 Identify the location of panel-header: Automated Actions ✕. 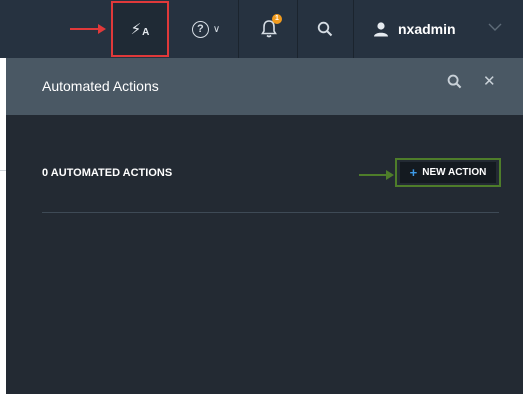
(264, 86).